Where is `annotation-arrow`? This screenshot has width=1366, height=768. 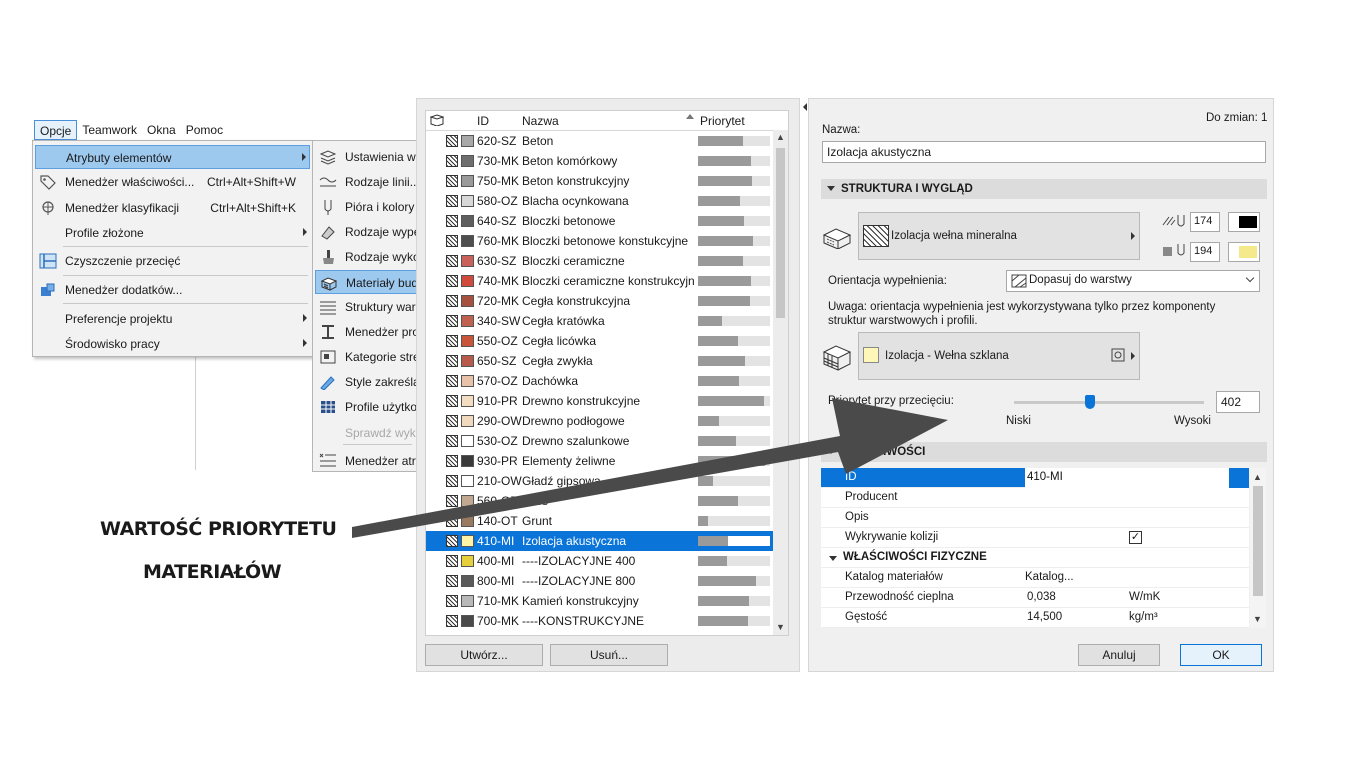 annotation-arrow is located at coordinates (650, 468).